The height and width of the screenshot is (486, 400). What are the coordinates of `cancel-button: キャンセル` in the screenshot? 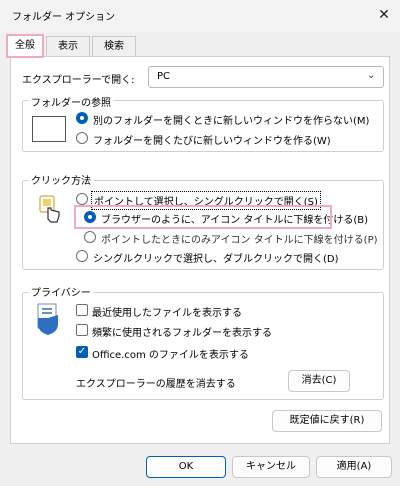 It's located at (271, 467).